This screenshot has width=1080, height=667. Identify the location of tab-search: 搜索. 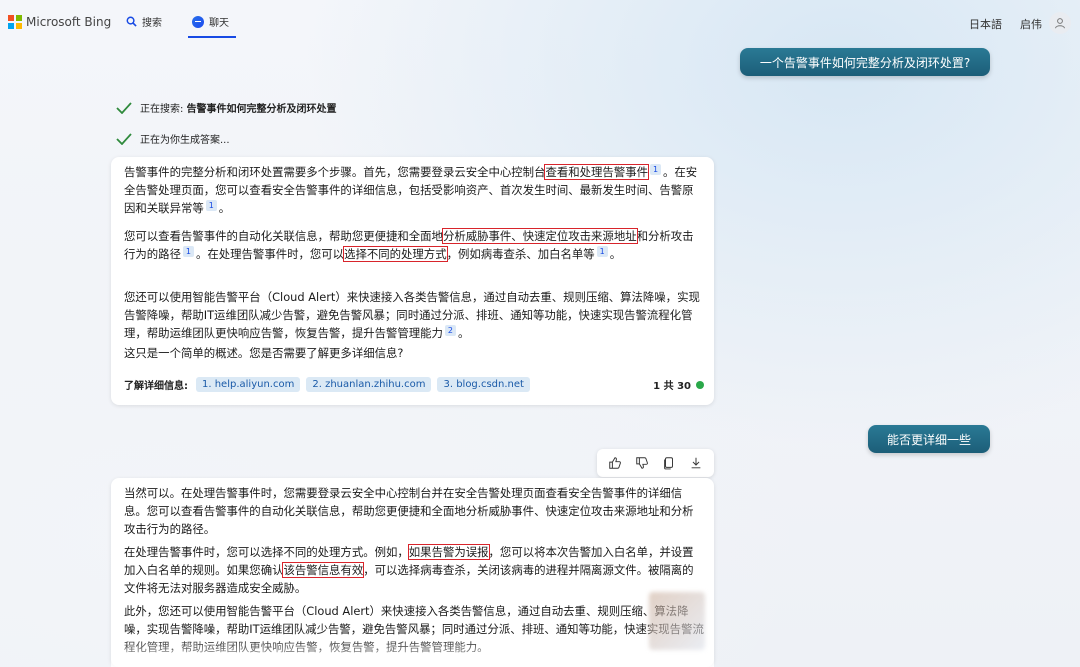
(144, 21).